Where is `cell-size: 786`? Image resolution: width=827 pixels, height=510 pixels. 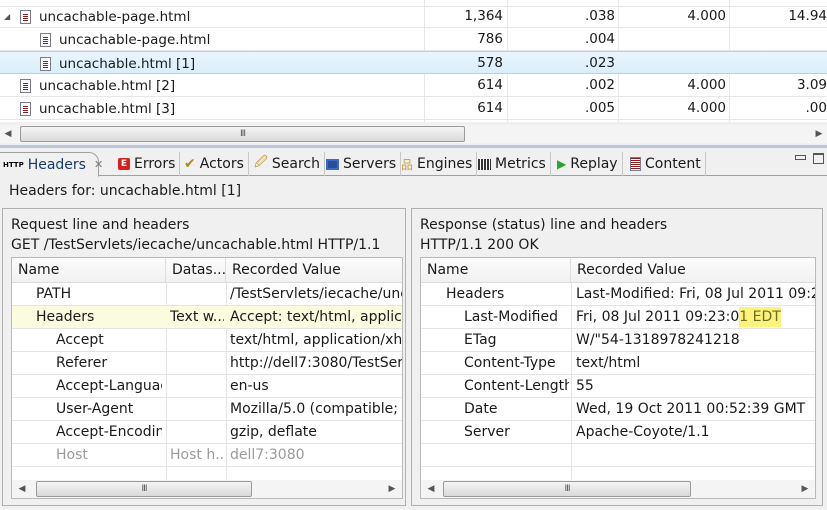 cell-size: 786 is located at coordinates (490, 39).